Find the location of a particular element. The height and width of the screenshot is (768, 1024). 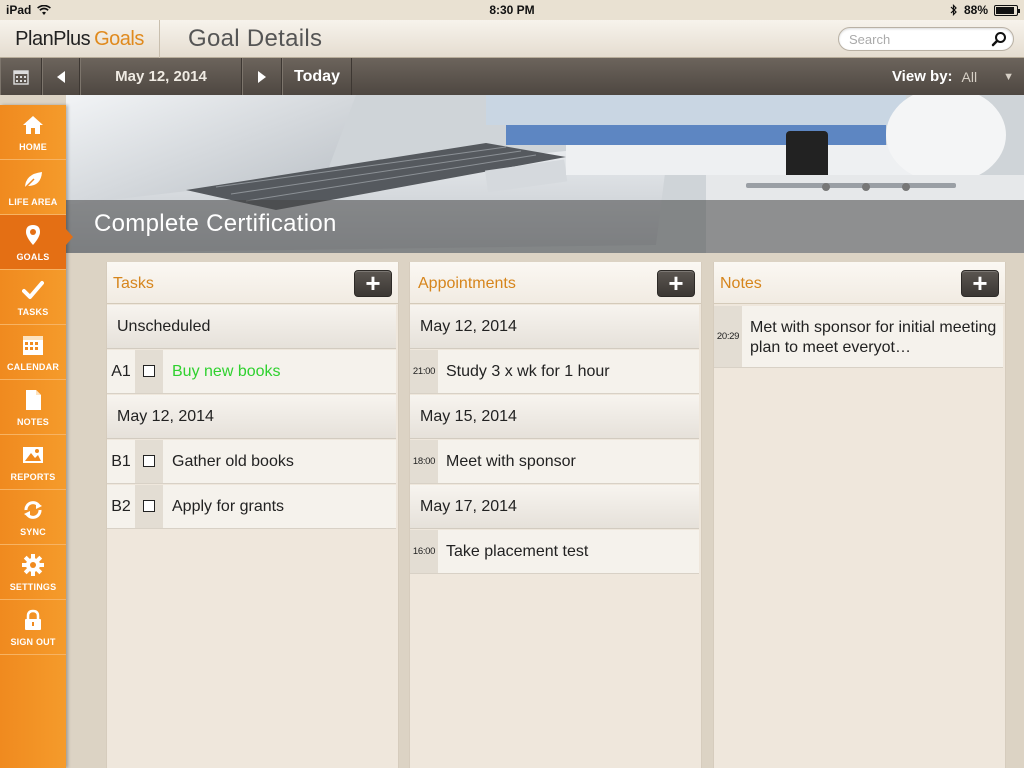

search-box is located at coordinates (926, 39).